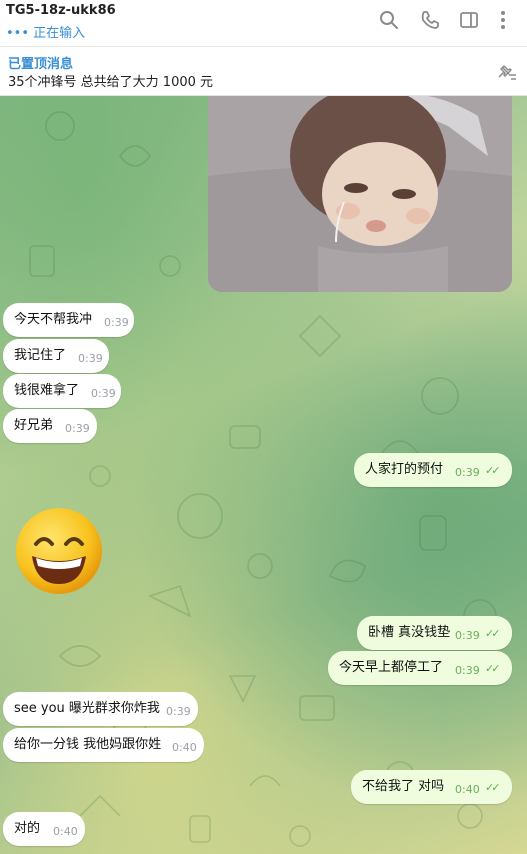  Describe the element at coordinates (88, 744) in the screenshot. I see `message-text: 给你一分钱 我他妈跟你姓` at that location.